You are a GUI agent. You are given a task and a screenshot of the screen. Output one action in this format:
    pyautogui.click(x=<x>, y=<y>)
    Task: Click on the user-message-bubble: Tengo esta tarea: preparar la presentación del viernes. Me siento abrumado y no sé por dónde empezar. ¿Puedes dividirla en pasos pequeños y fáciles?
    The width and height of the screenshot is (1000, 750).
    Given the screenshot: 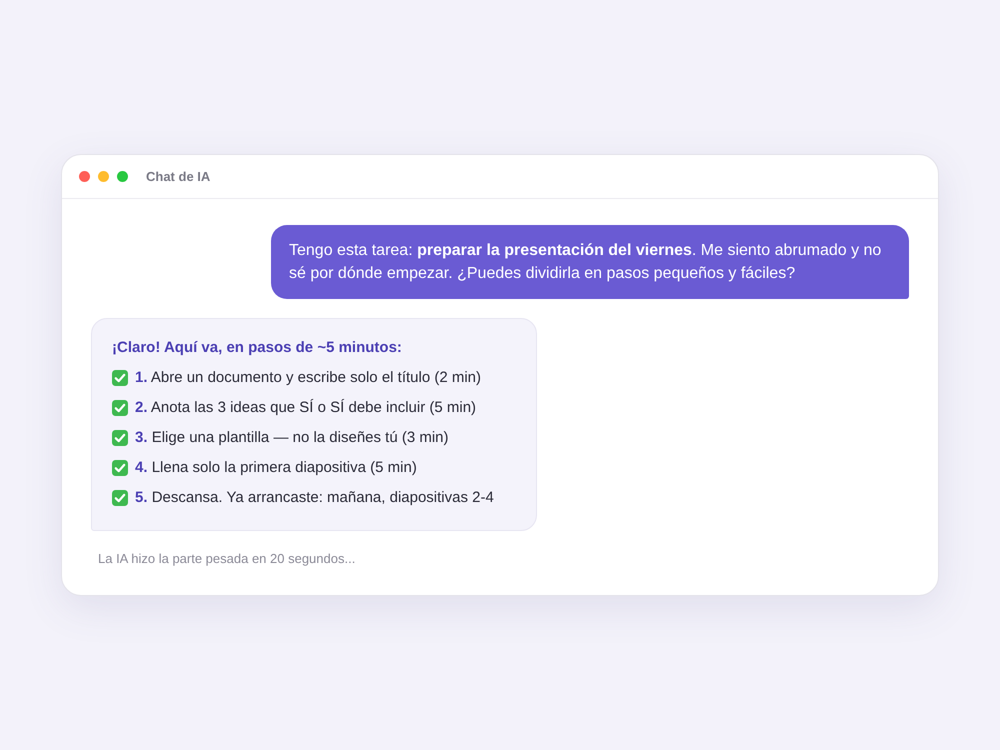 What is the action you would take?
    pyautogui.click(x=590, y=262)
    